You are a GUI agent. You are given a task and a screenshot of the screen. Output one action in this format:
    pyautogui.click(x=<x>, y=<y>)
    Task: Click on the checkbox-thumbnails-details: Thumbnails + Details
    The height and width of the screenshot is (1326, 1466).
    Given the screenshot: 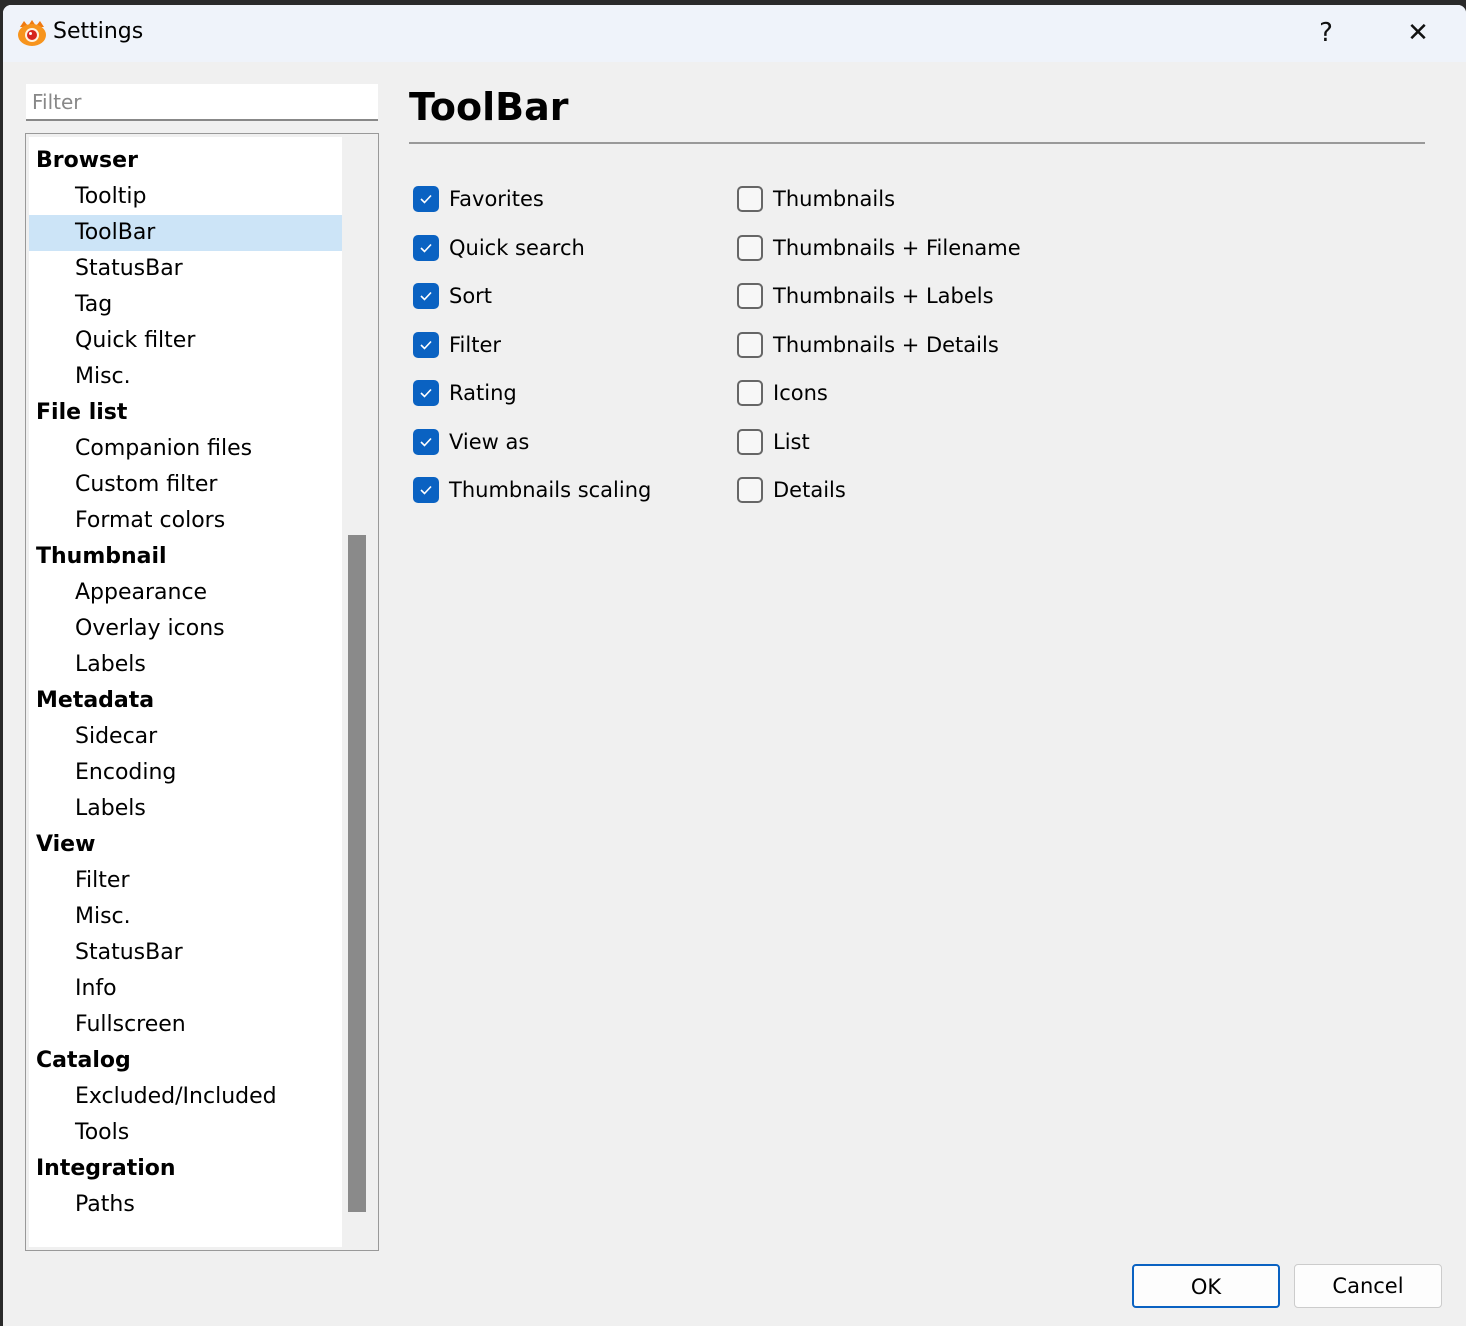 What is the action you would take?
    pyautogui.click(x=868, y=345)
    